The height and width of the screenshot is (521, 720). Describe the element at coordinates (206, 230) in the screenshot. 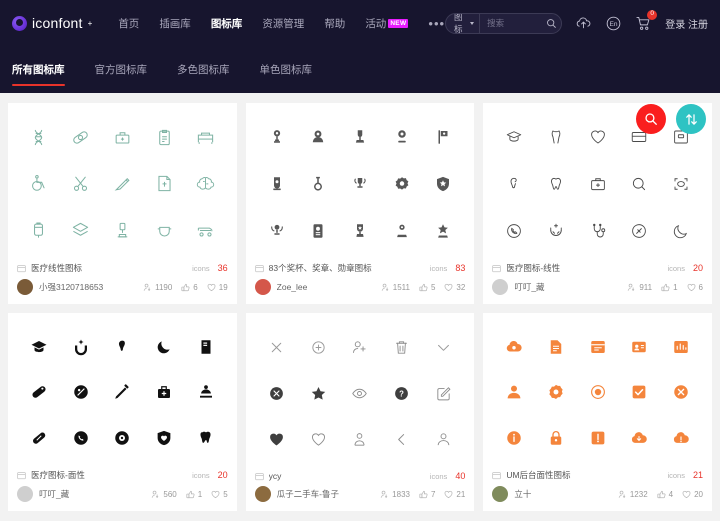

I see `stretcher-icon` at that location.